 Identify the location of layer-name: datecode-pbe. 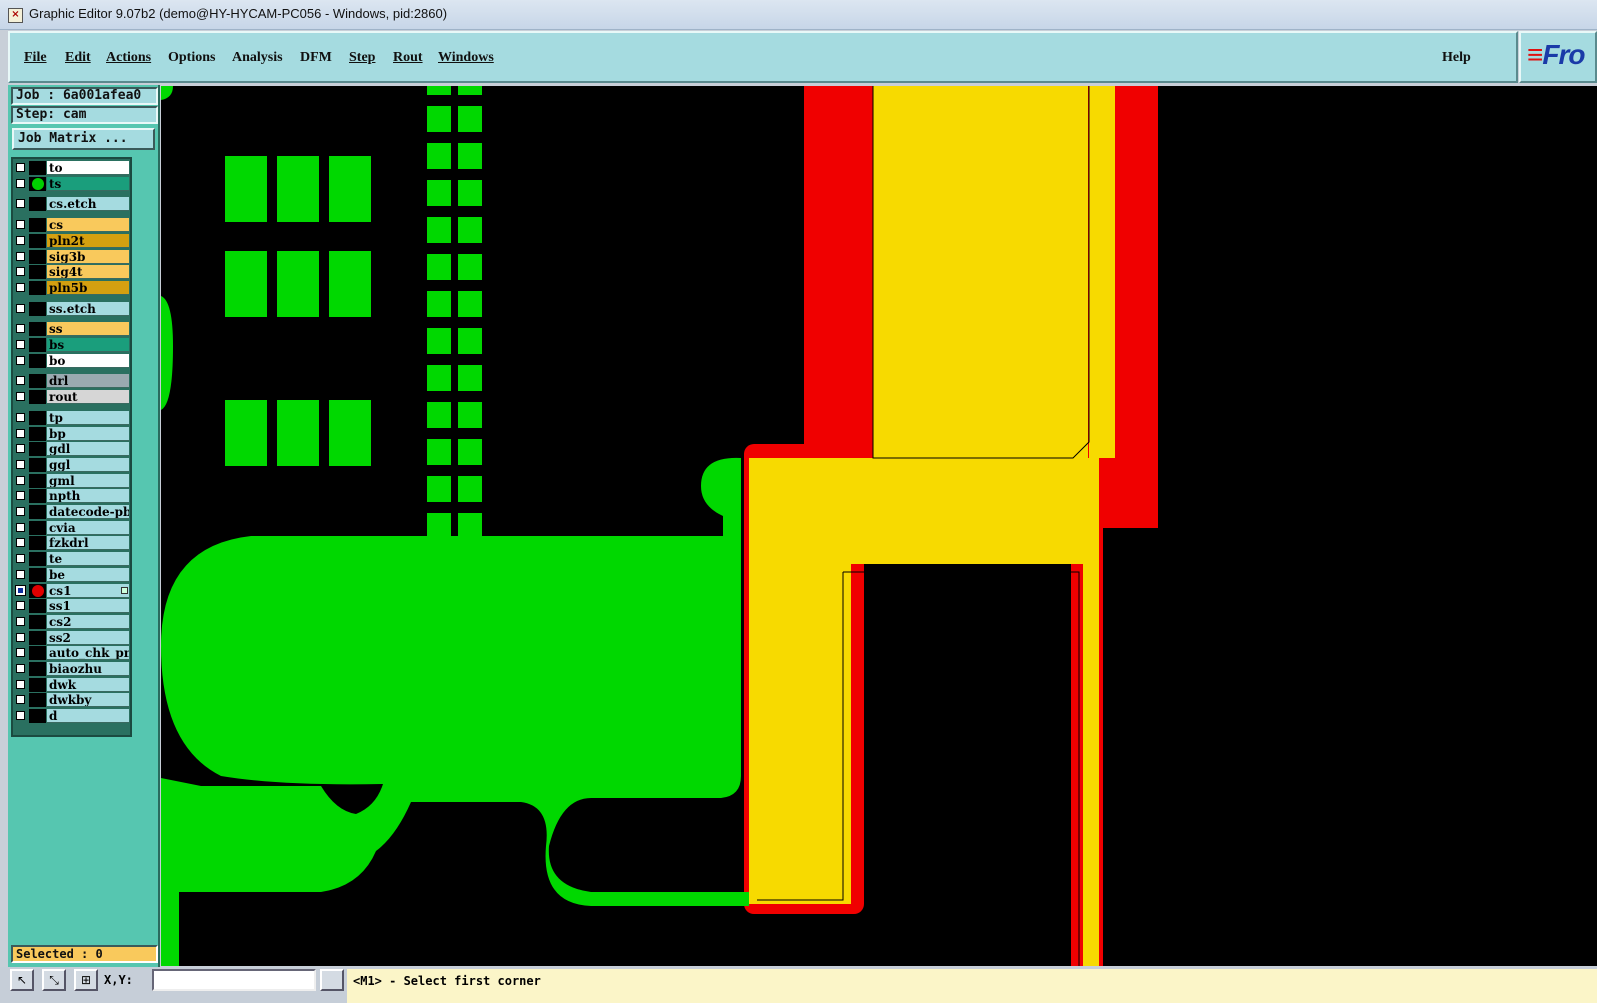
(88, 512).